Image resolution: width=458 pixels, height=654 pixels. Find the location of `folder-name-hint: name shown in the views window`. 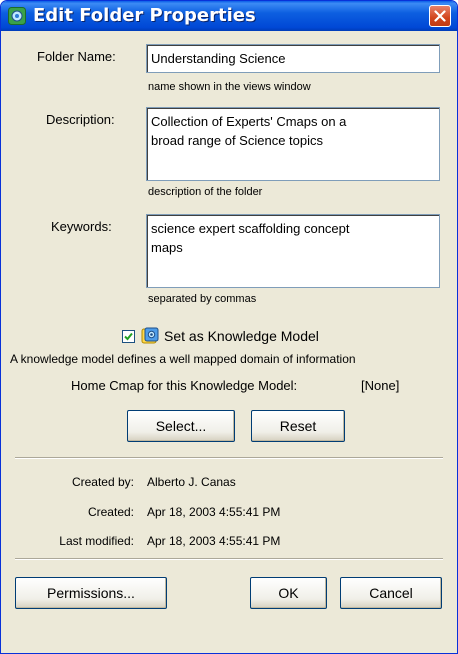

folder-name-hint: name shown in the views window is located at coordinates (229, 87).